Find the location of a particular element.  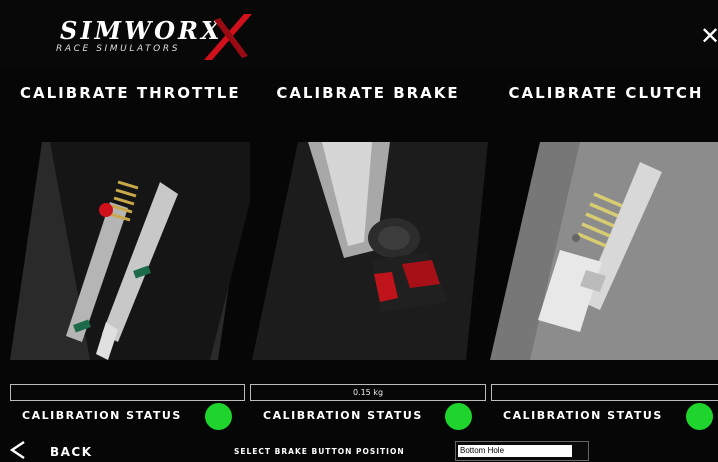

clutch-value-display is located at coordinates (604, 392).